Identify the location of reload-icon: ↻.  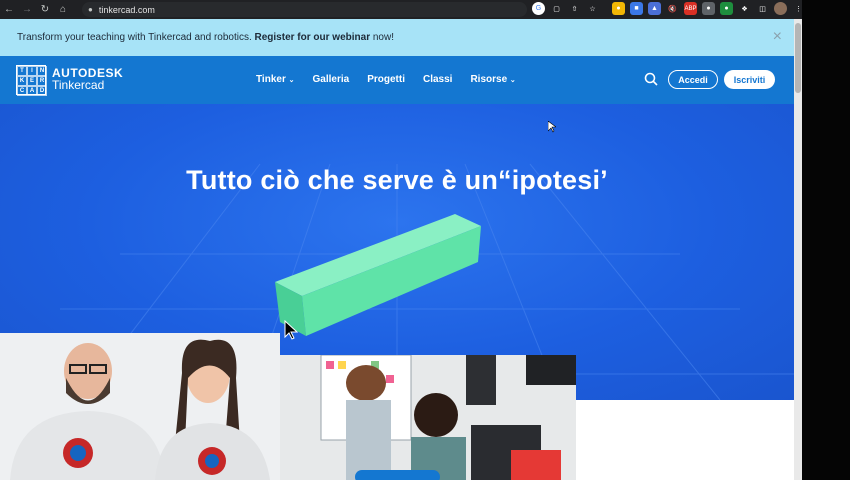
(45, 9).